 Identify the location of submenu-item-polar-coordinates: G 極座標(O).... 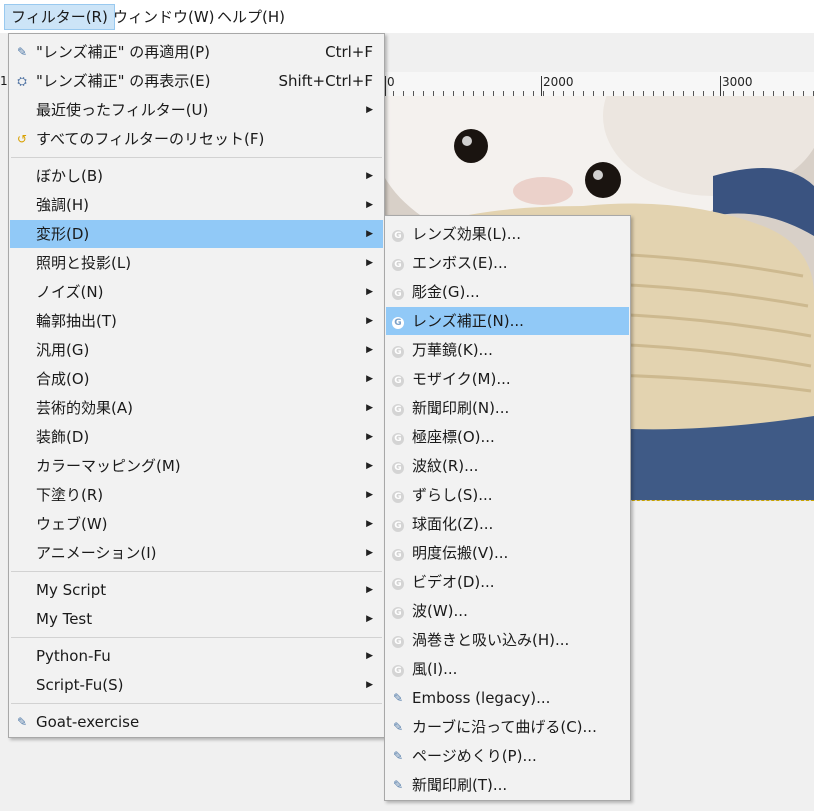
(507, 437).